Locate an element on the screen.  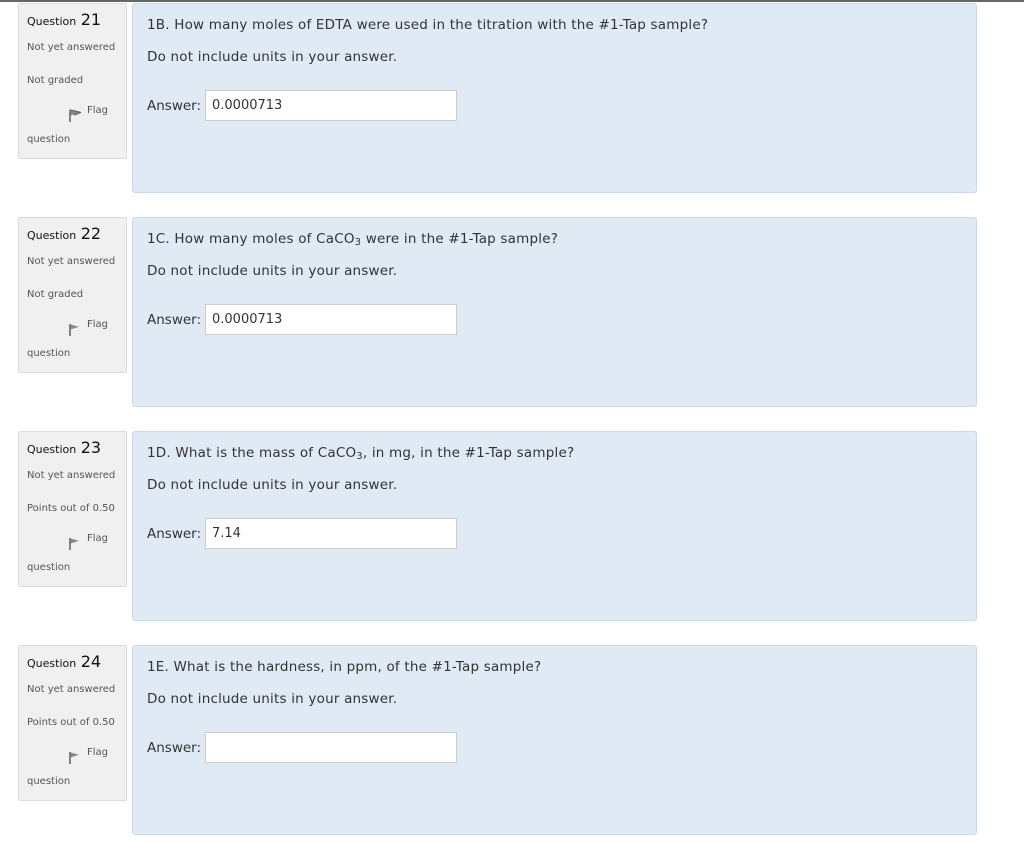
top-divider is located at coordinates (512, 1).